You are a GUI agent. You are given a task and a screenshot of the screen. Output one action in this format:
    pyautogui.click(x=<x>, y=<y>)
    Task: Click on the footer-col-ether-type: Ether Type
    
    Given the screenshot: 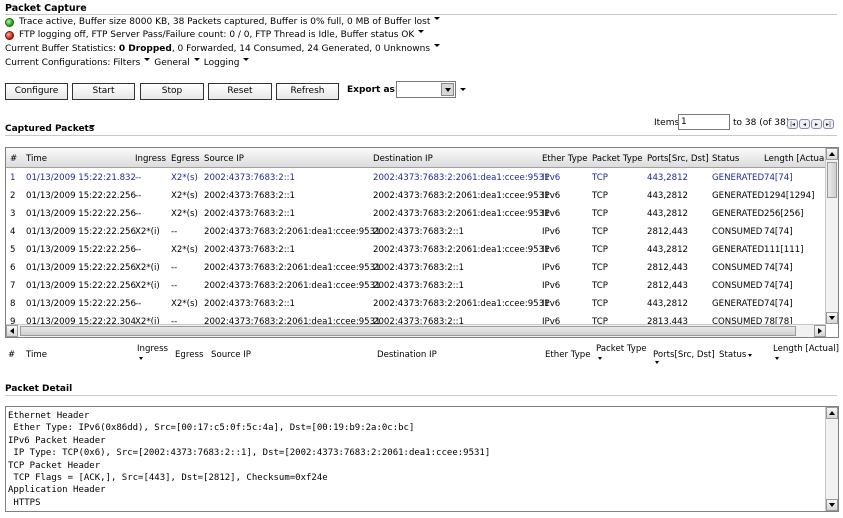 What is the action you would take?
    pyautogui.click(x=568, y=355)
    